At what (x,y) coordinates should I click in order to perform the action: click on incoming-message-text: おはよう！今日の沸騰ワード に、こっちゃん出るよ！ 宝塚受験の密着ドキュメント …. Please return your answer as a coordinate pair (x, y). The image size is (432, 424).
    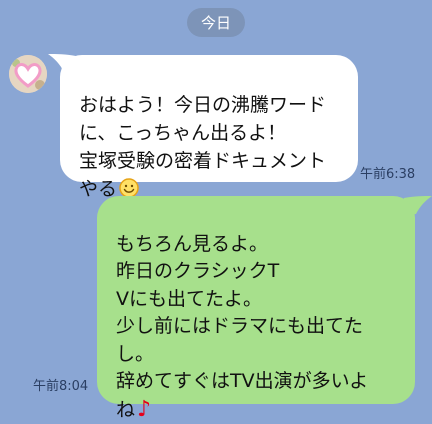
    Looking at the image, I should click on (203, 147).